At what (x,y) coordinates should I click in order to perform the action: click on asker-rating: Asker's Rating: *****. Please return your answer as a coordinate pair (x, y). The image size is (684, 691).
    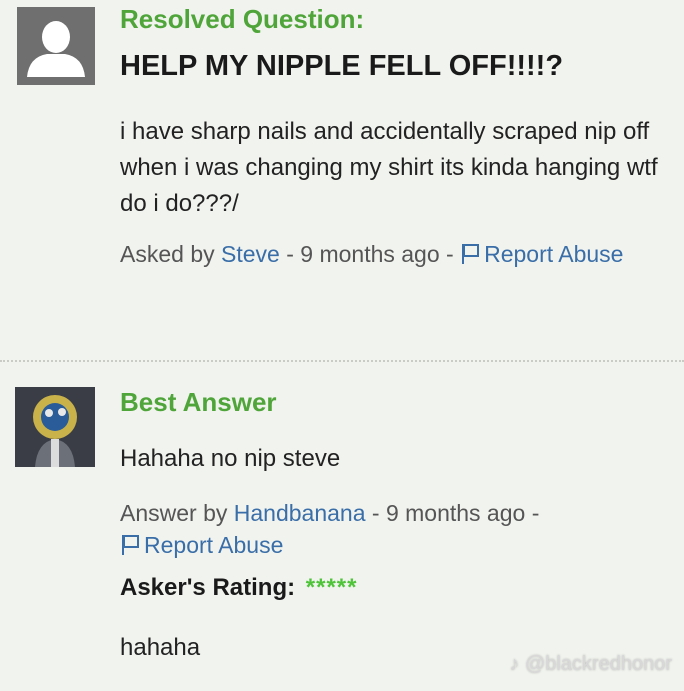
    Looking at the image, I should click on (238, 588).